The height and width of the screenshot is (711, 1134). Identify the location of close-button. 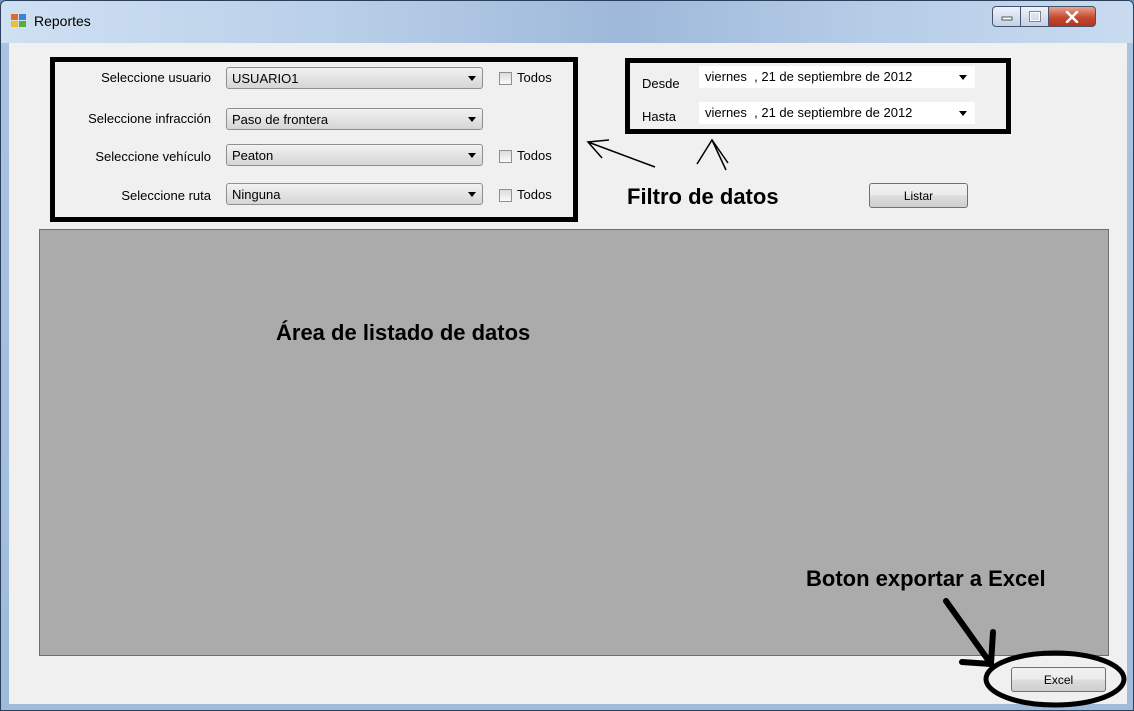
(1072, 16).